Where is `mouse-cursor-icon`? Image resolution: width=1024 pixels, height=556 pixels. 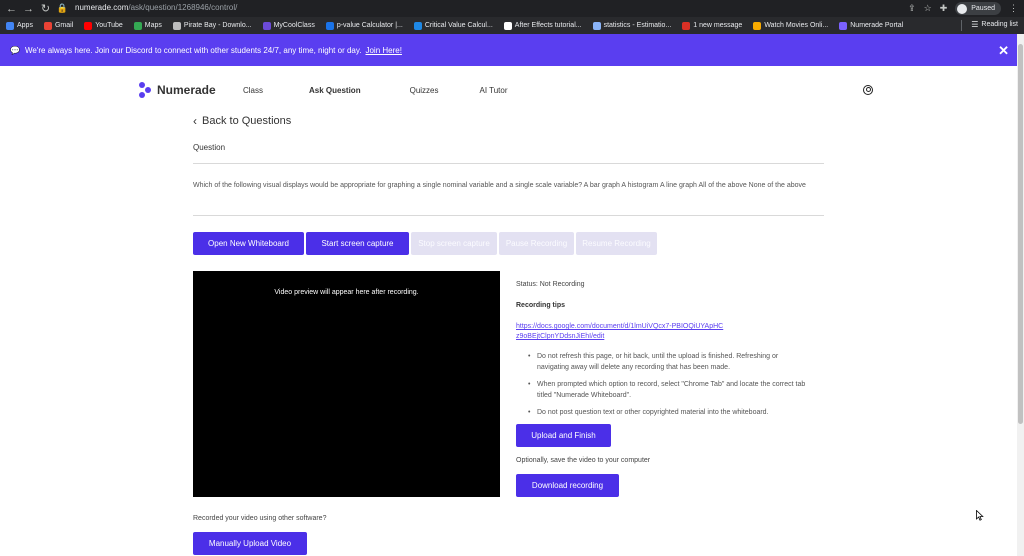
mouse-cursor-icon is located at coordinates (980, 515).